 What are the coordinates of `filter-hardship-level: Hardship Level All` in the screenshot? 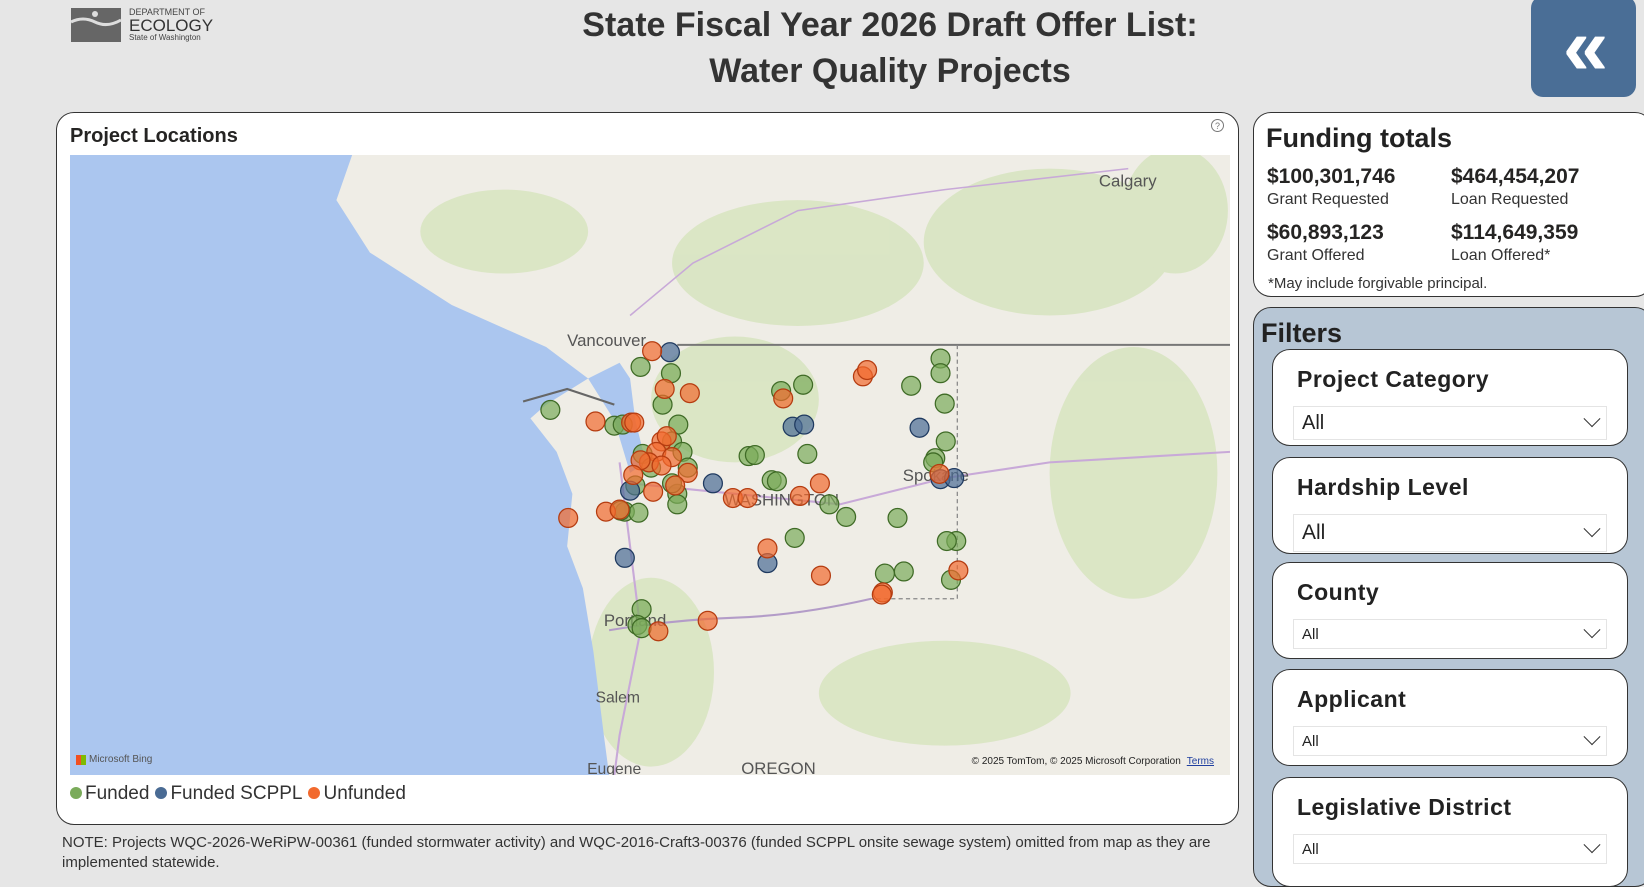 It's located at (1450, 505).